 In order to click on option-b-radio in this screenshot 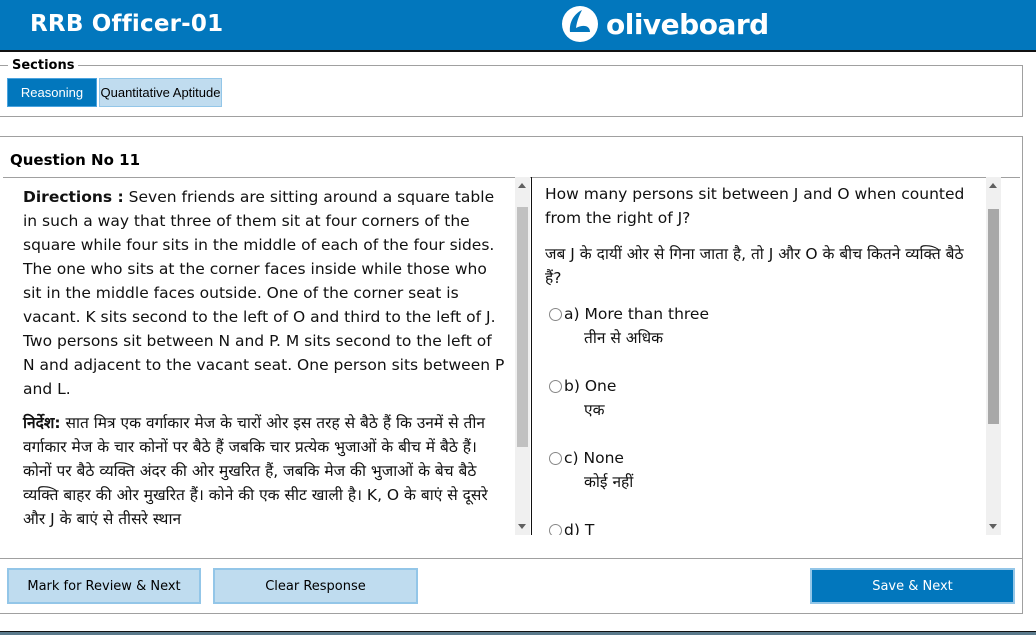, I will do `click(555, 386)`.